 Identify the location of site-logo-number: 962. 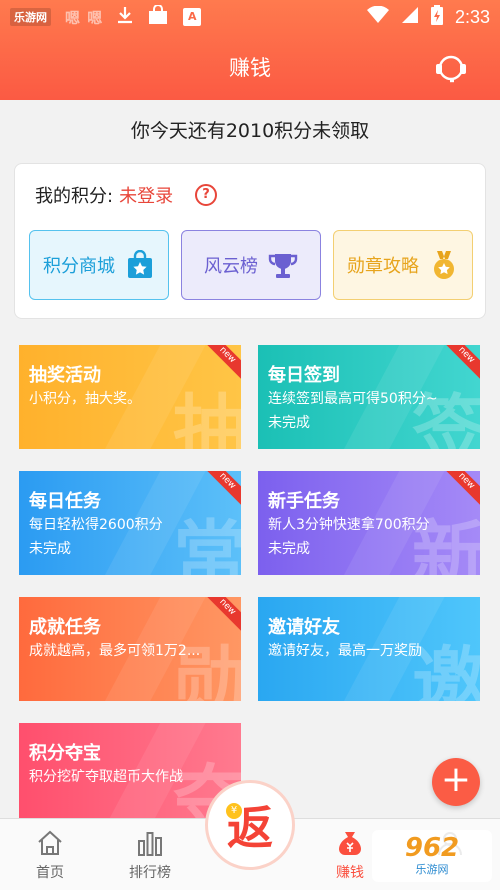
(432, 848).